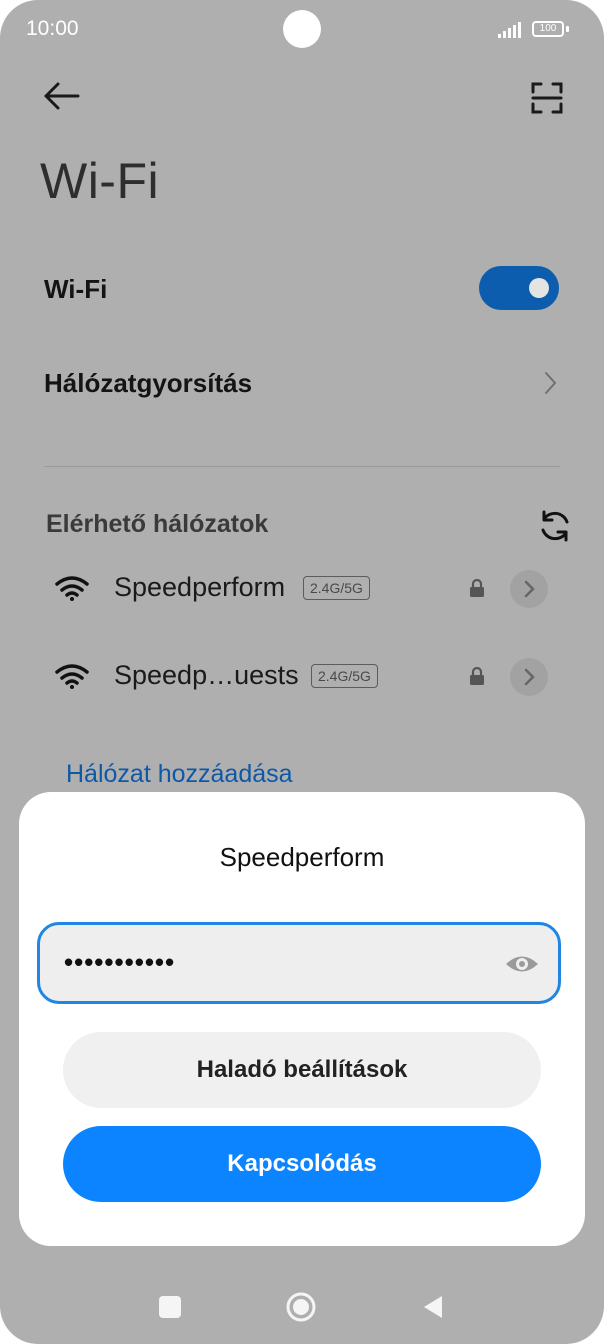 The height and width of the screenshot is (1344, 604). I want to click on battery-indicator: 100, so click(548, 29).